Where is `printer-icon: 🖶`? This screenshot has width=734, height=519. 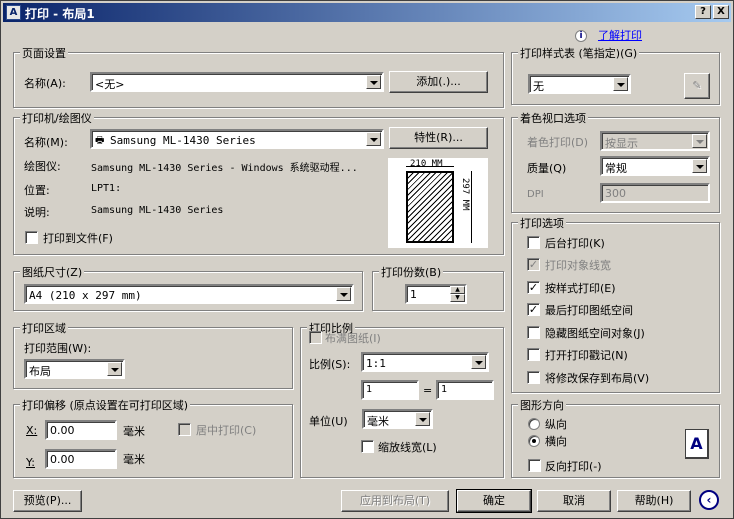 printer-icon: 🖶 is located at coordinates (100, 140).